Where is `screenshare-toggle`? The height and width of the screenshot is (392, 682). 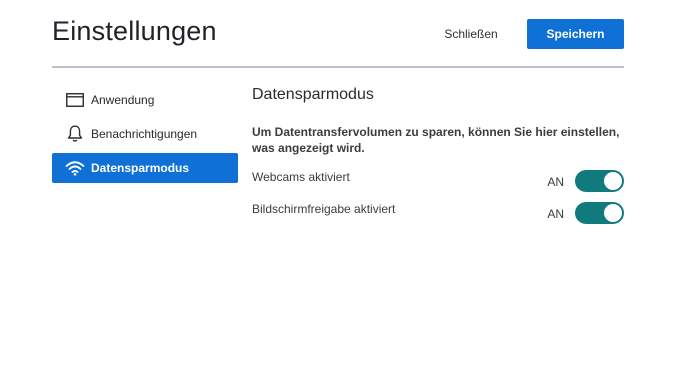
screenshare-toggle is located at coordinates (599, 213).